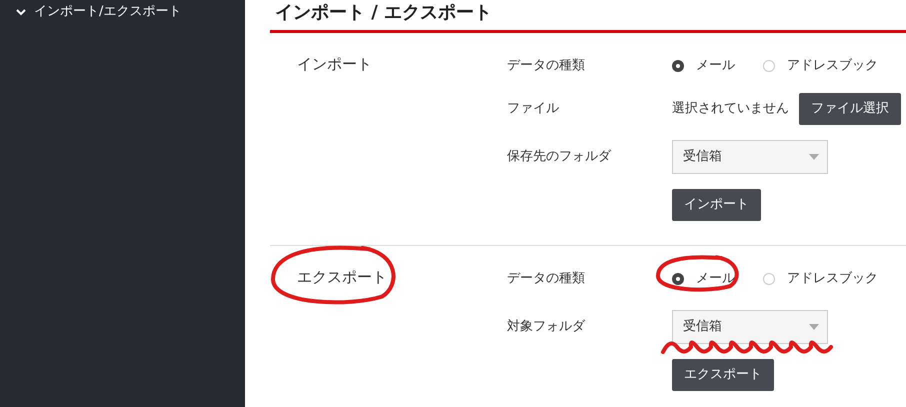 This screenshot has height=407, width=906. What do you see at coordinates (21, 11) in the screenshot?
I see `chevron-down-icon` at bounding box center [21, 11].